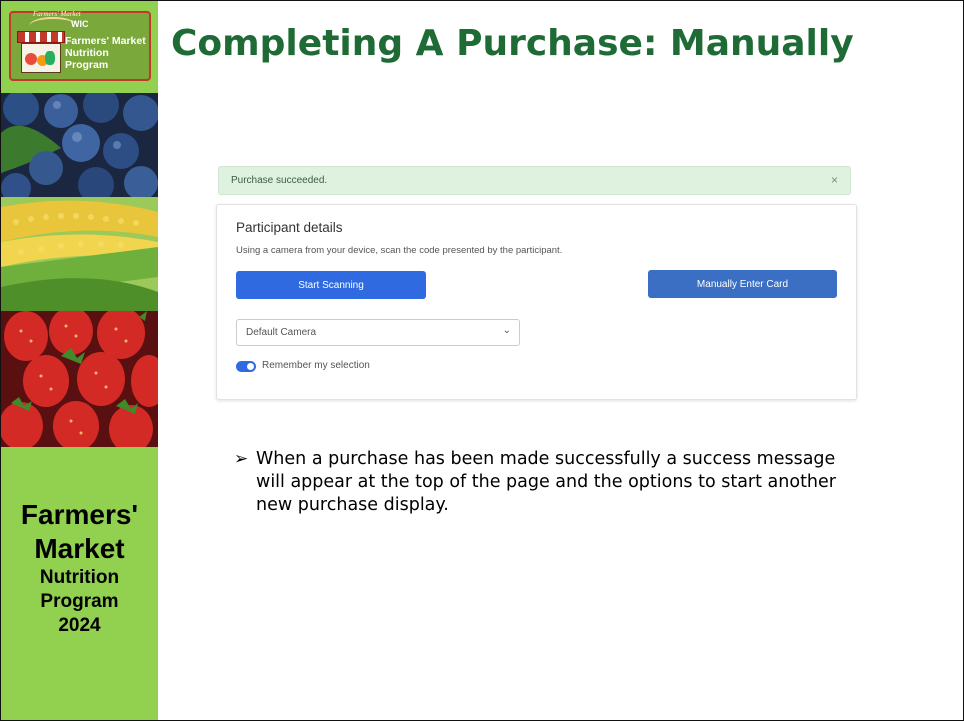  I want to click on chevron-down-icon: ⌄, so click(506, 330).